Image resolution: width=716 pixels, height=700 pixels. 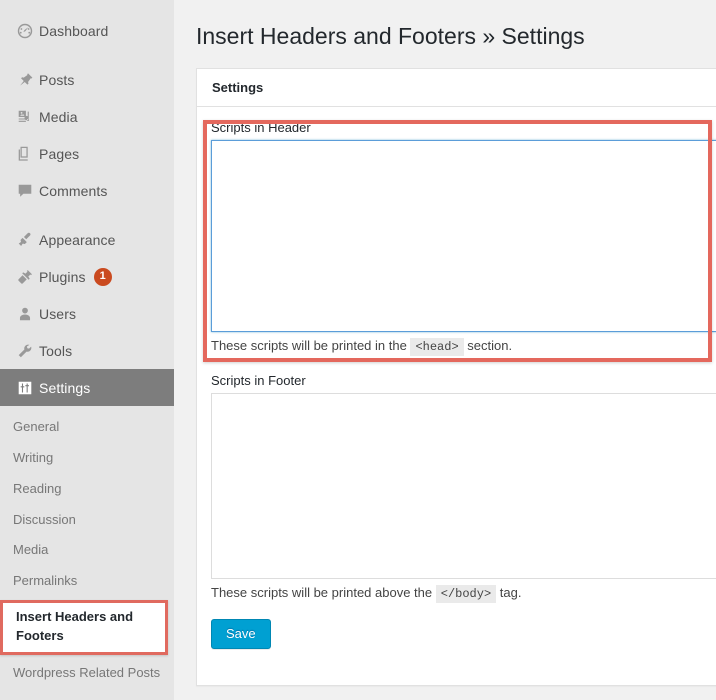 What do you see at coordinates (37, 488) in the screenshot?
I see `sidebar-subitem-label: Reading` at bounding box center [37, 488].